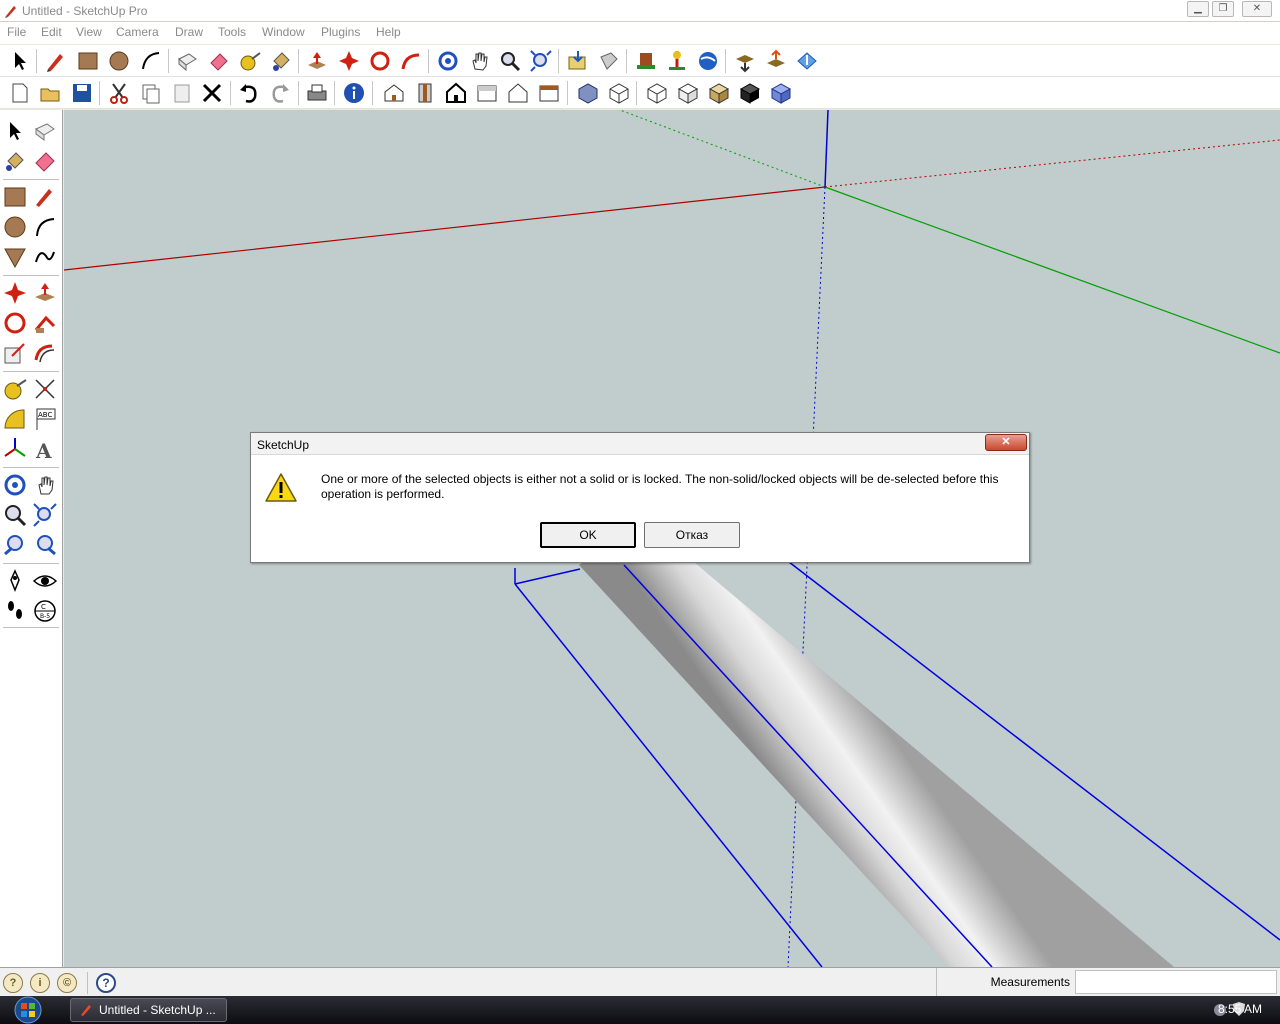  What do you see at coordinates (45, 197) in the screenshot?
I see `line-tool` at bounding box center [45, 197].